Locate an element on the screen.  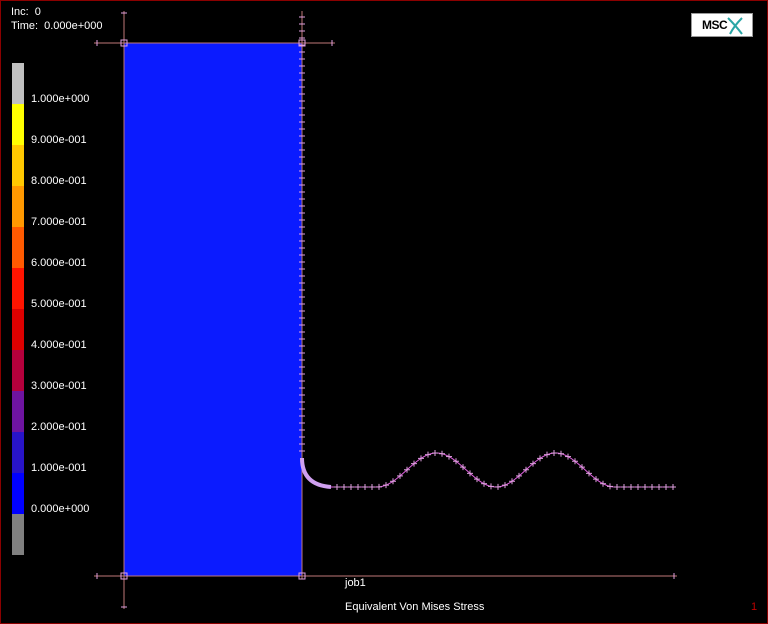
result-title: Equivalent Von Mises Stress is located at coordinates (415, 607).